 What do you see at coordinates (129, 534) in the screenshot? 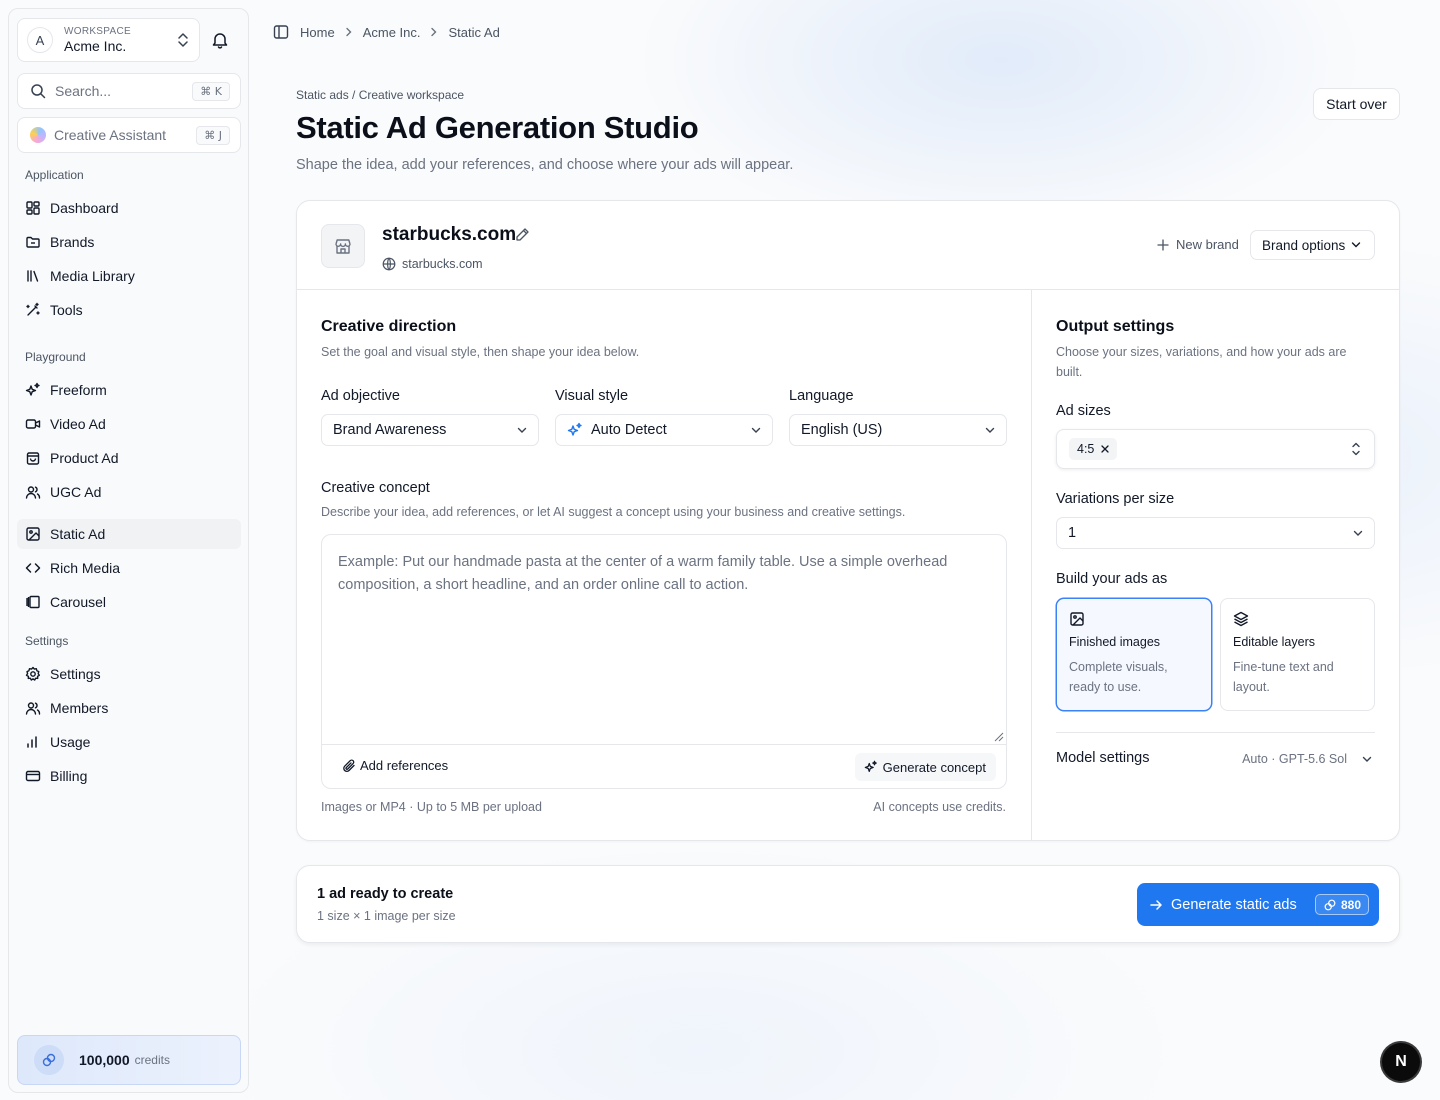
I see `sidebar-item-static-ad: Static Ad` at bounding box center [129, 534].